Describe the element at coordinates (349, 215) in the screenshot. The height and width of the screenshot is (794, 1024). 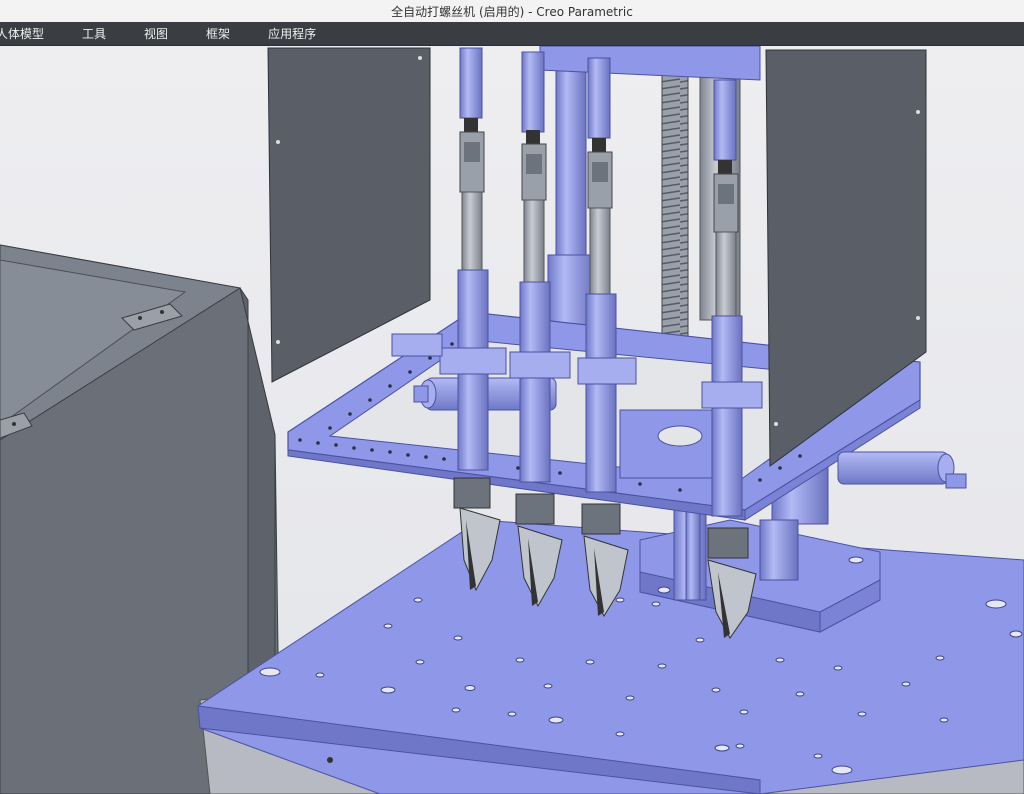
I see `rear-left-panel` at that location.